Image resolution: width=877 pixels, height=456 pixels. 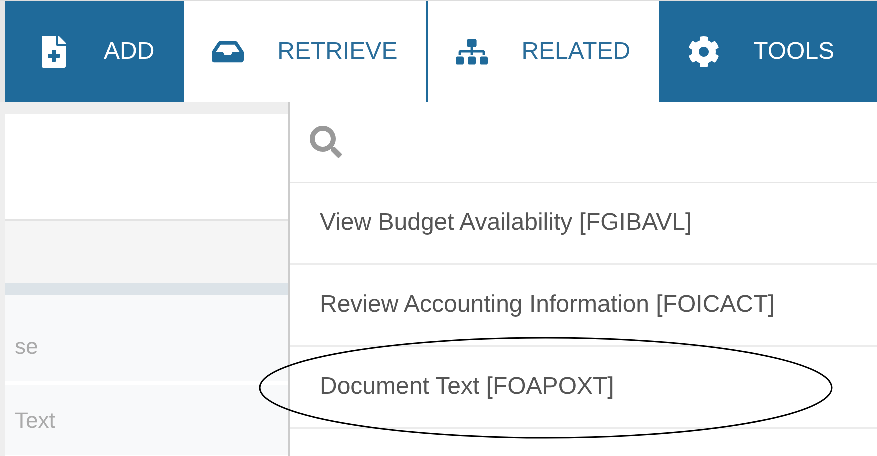 I want to click on menu-item: View Budget Availability [FGIBAVL], so click(x=583, y=224).